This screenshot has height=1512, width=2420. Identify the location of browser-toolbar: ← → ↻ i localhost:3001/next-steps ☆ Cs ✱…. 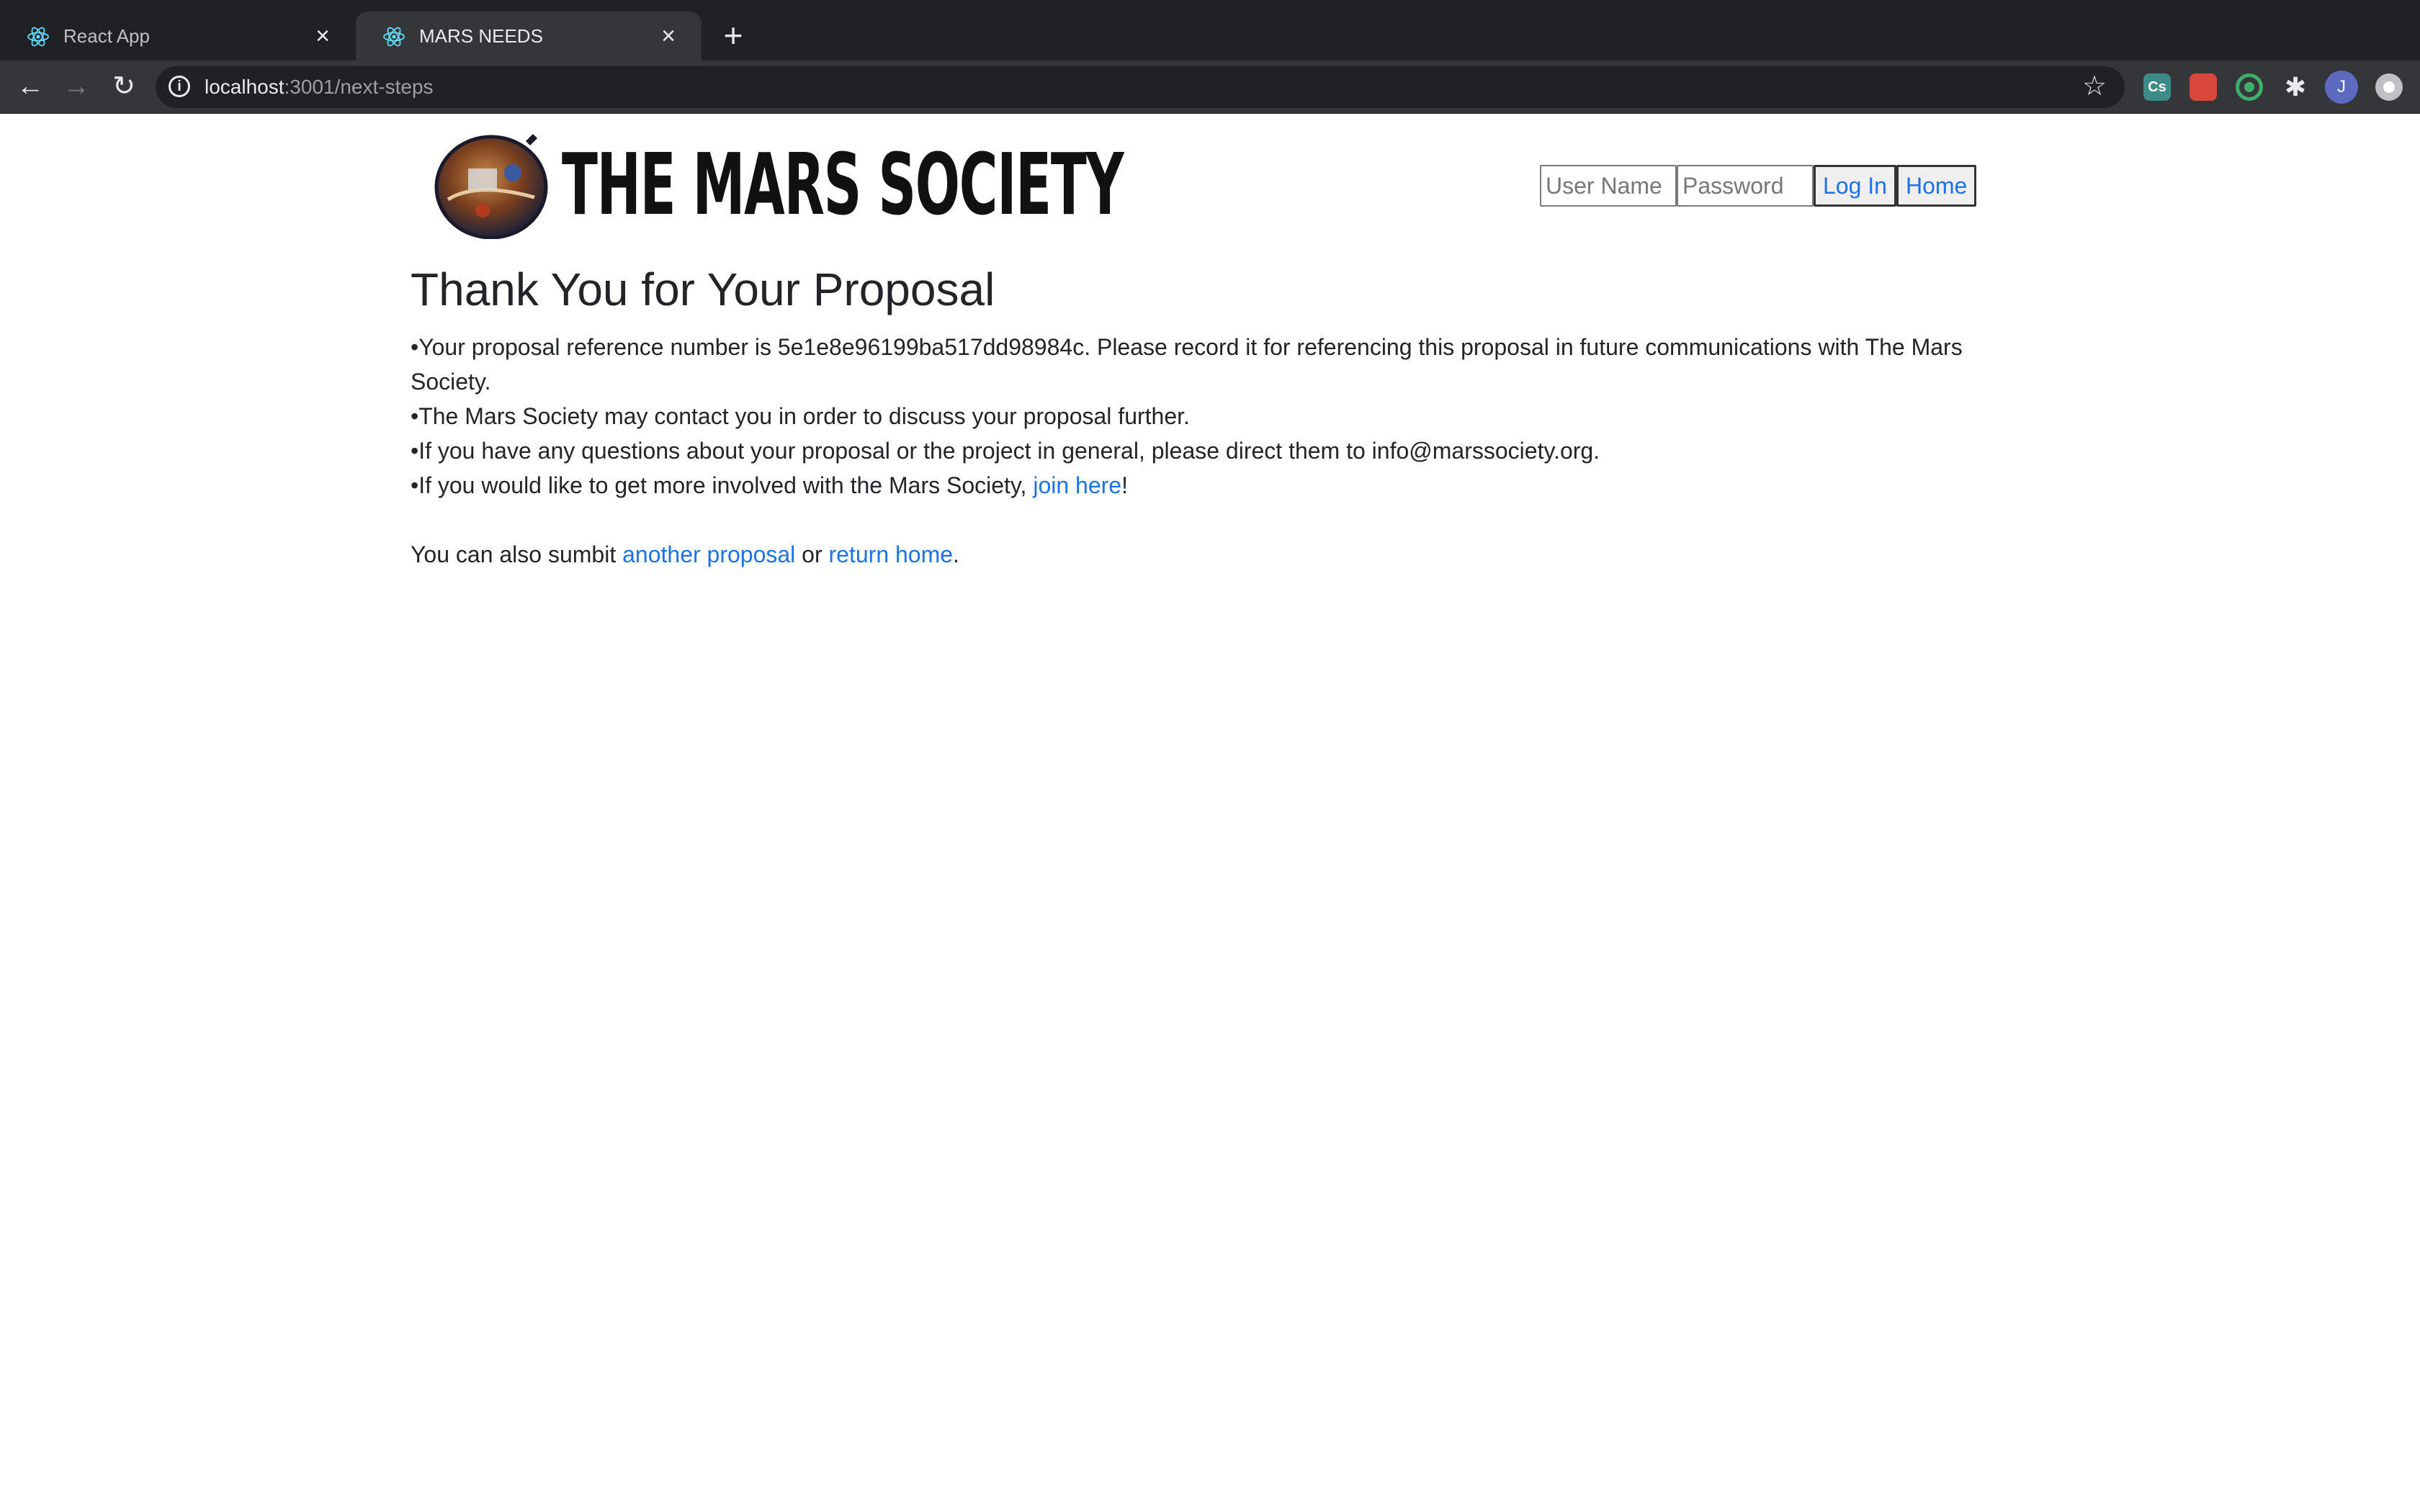
(1210, 87).